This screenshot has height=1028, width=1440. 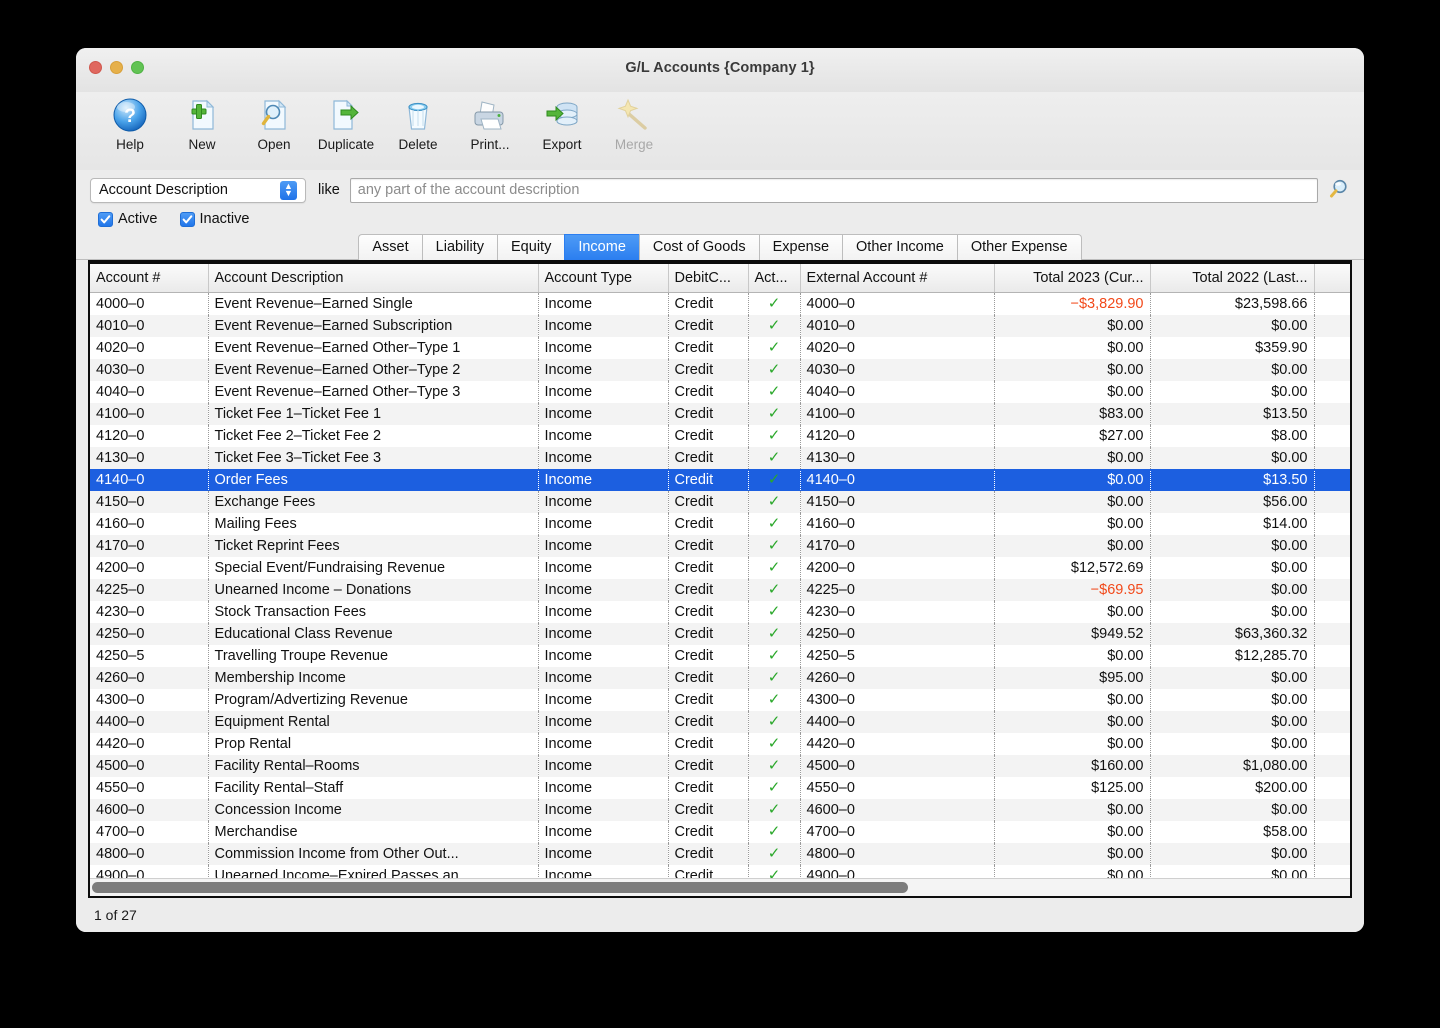 I want to click on delete-icon, so click(x=418, y=115).